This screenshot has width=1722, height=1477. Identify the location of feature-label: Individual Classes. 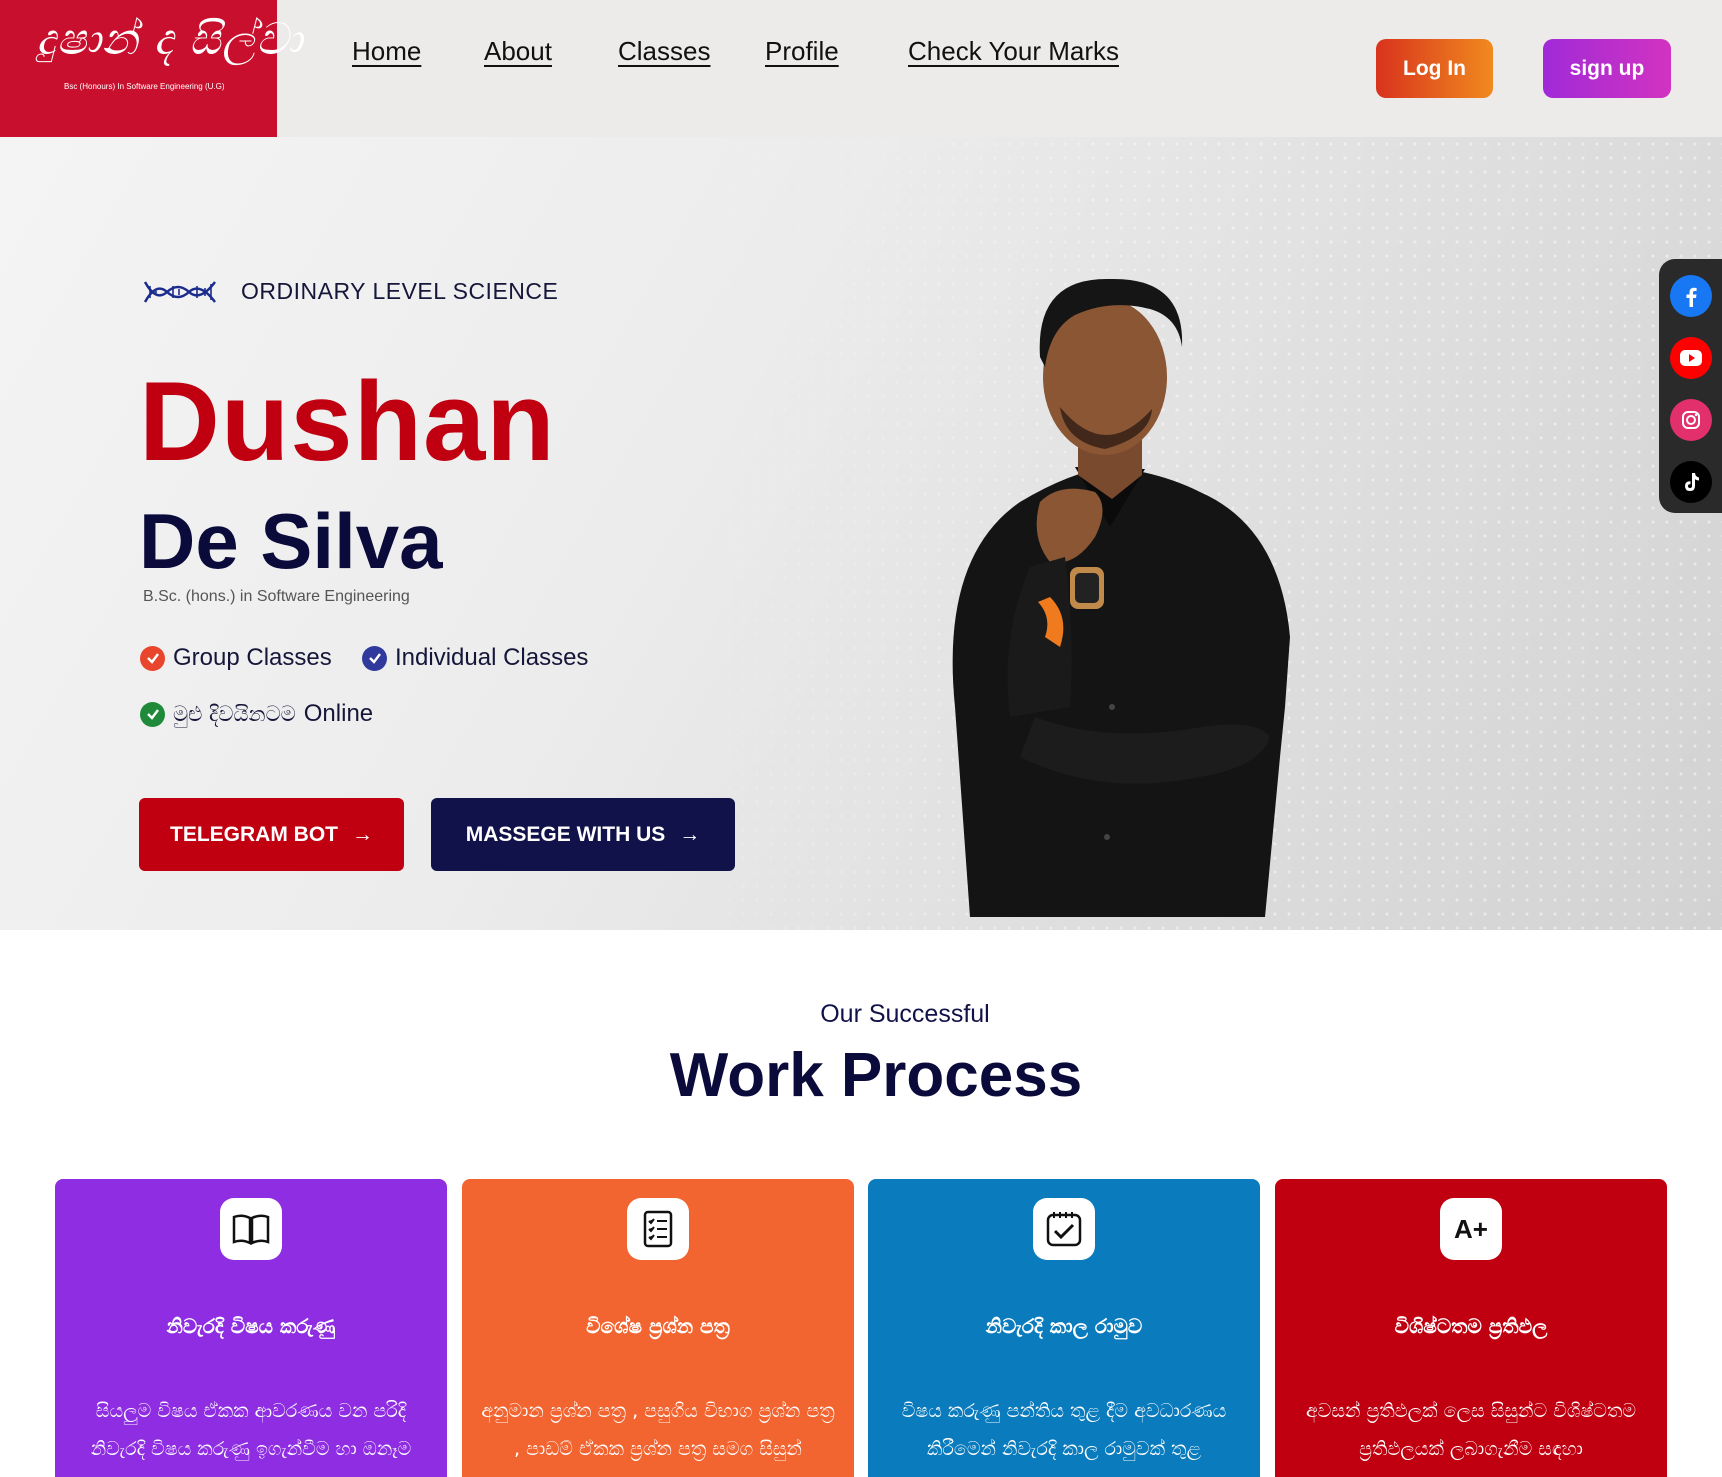
(492, 657).